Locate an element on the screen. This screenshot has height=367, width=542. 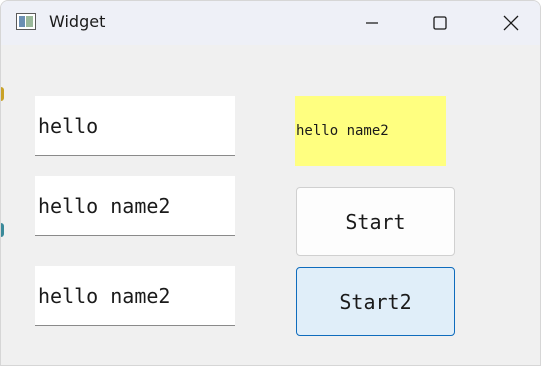
window-title: Widget is located at coordinates (77, 21).